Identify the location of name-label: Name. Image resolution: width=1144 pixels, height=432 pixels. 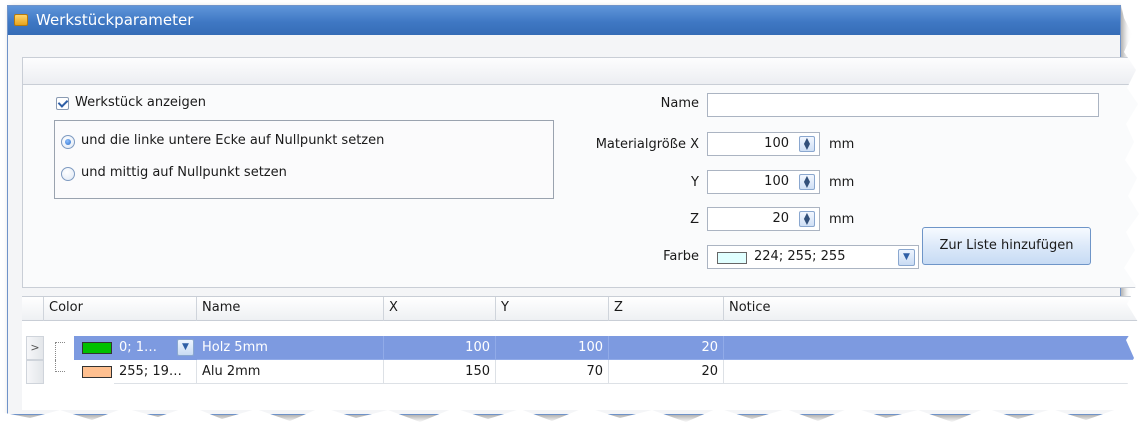
(679, 103).